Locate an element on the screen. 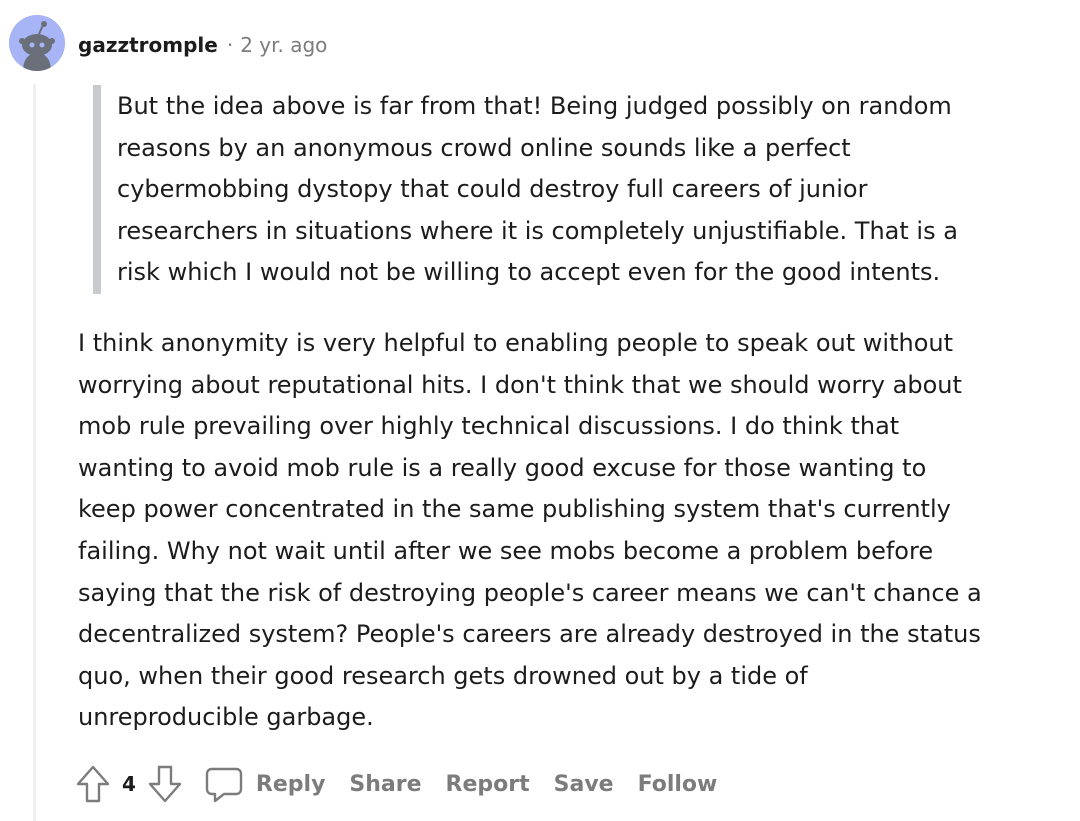 Image resolution: width=1080 pixels, height=821 pixels. share-button: Share is located at coordinates (385, 784).